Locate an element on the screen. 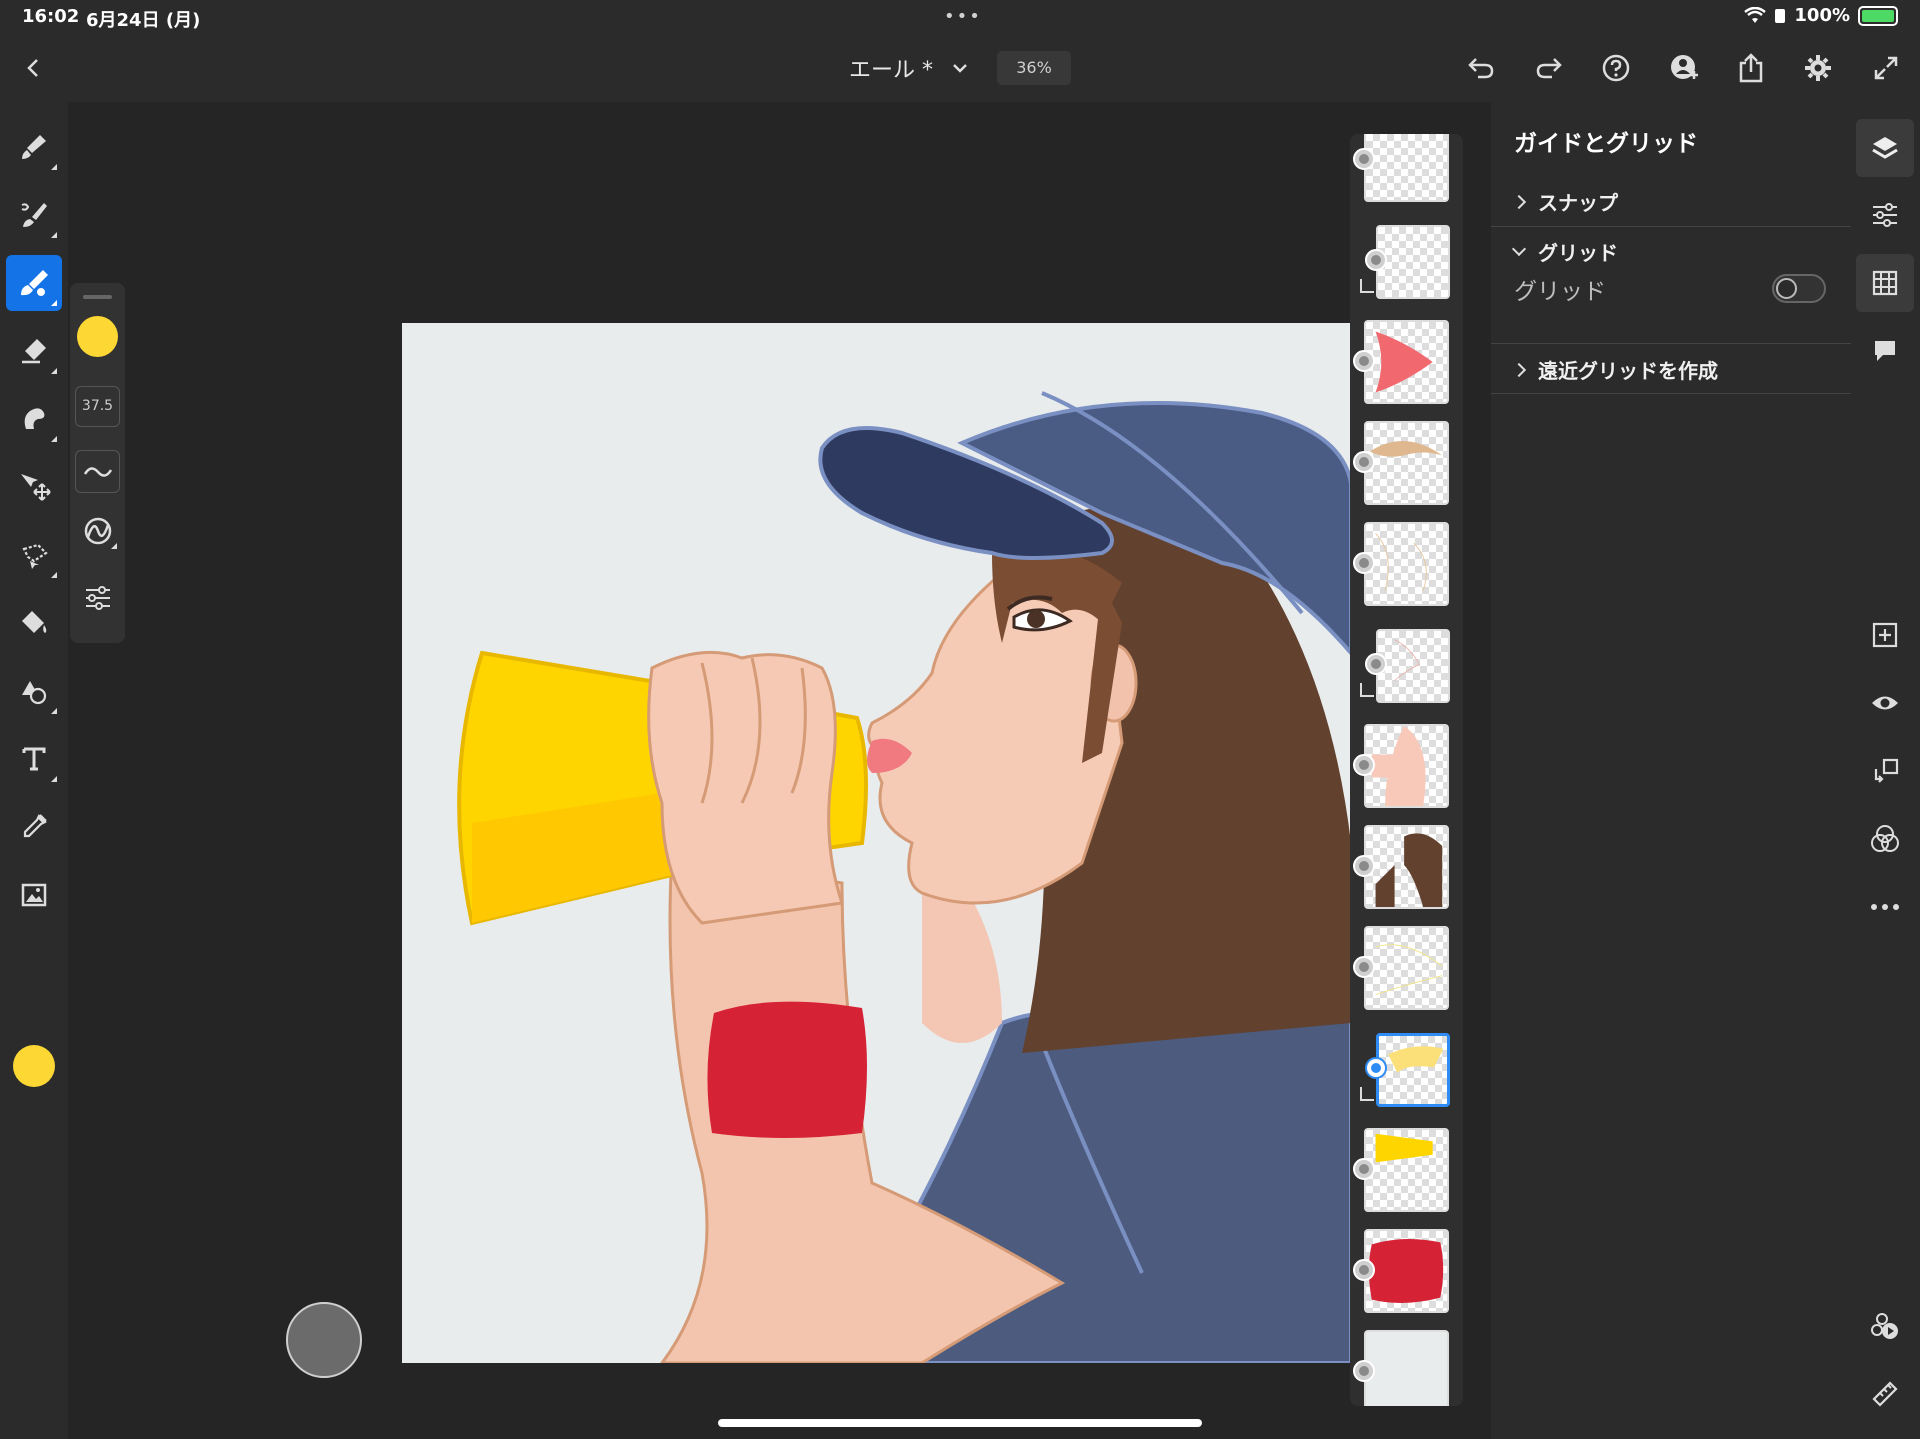 Image resolution: width=1920 pixels, height=1439 pixels. move-icon is located at coordinates (36, 487).